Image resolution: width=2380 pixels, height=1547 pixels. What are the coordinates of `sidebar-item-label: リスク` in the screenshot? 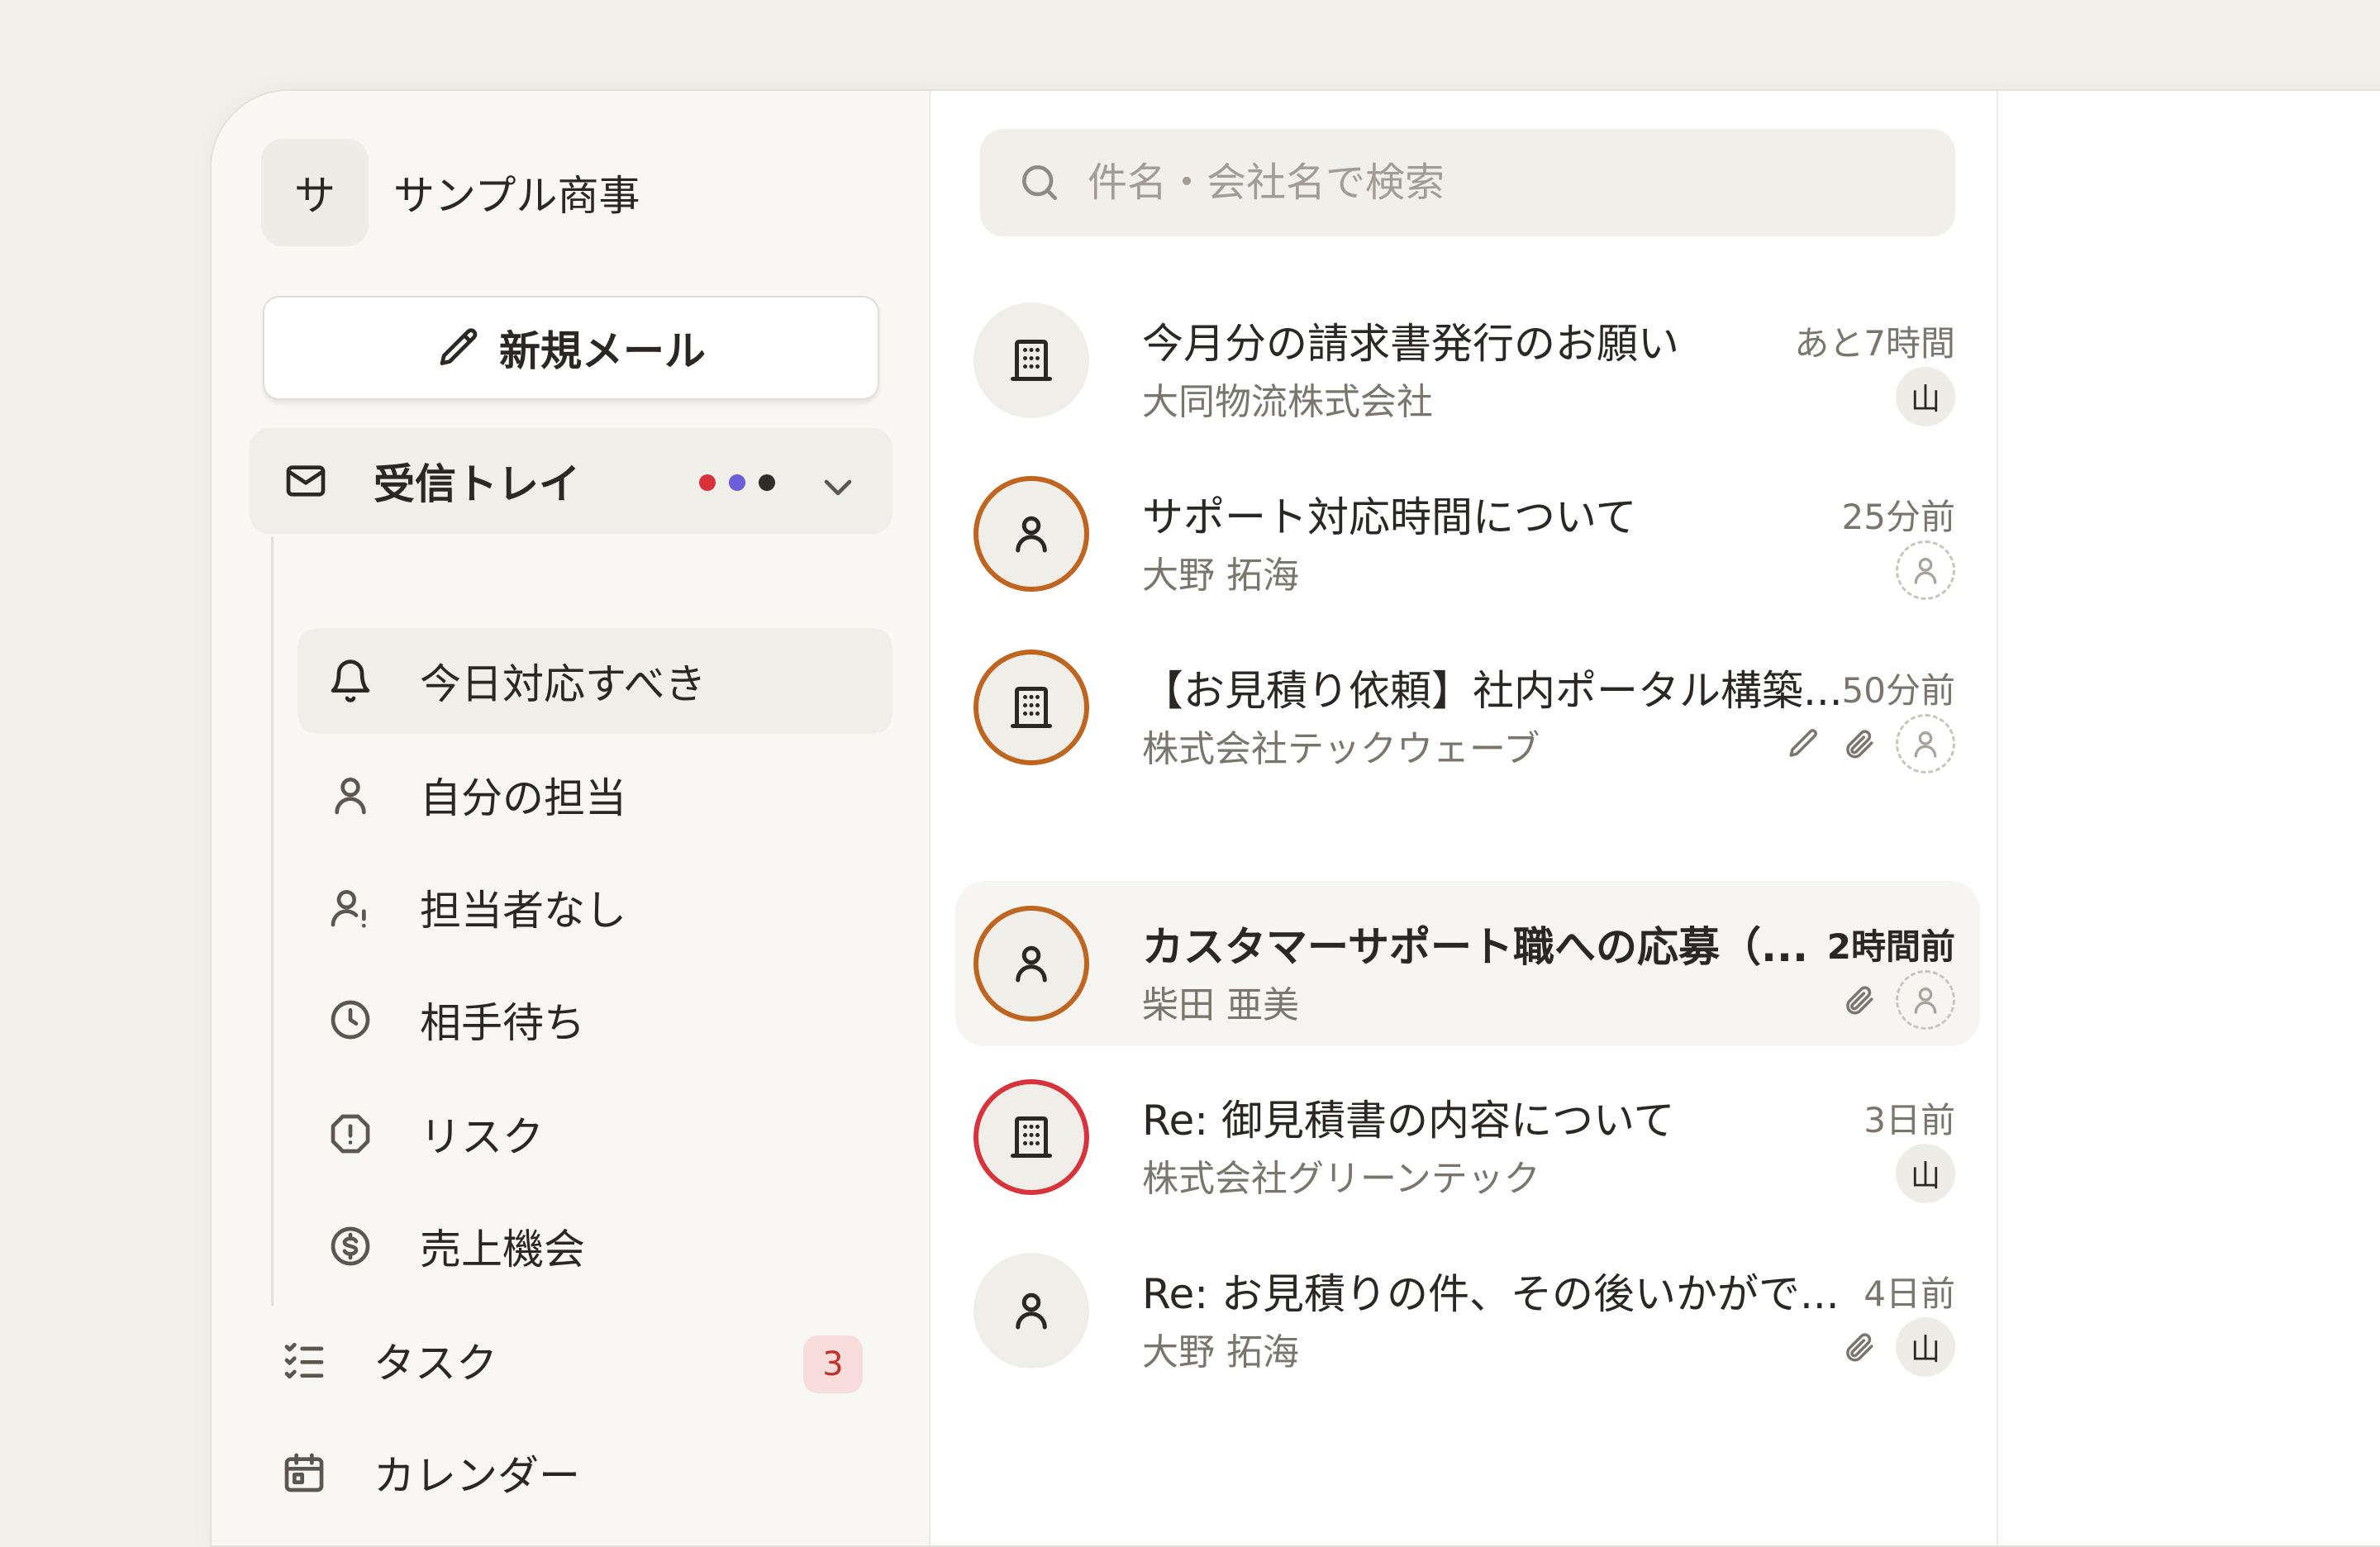 It's located at (482, 1137).